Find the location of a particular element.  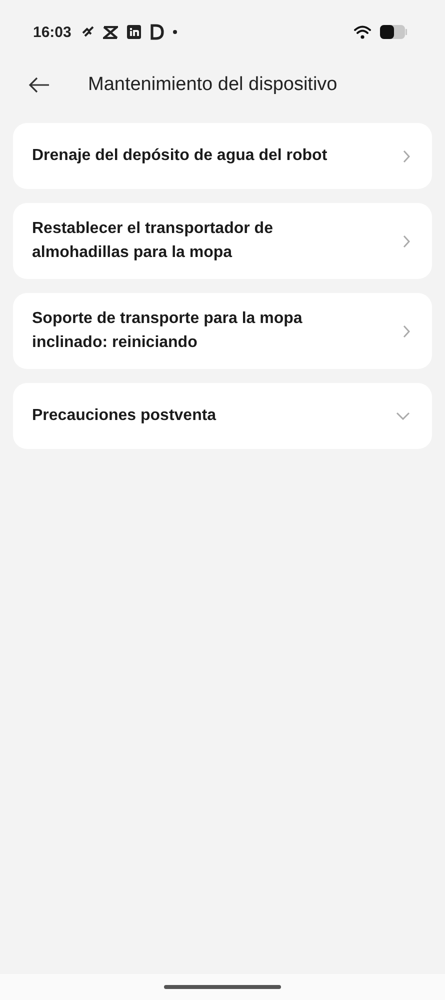

battery-icon is located at coordinates (393, 32).